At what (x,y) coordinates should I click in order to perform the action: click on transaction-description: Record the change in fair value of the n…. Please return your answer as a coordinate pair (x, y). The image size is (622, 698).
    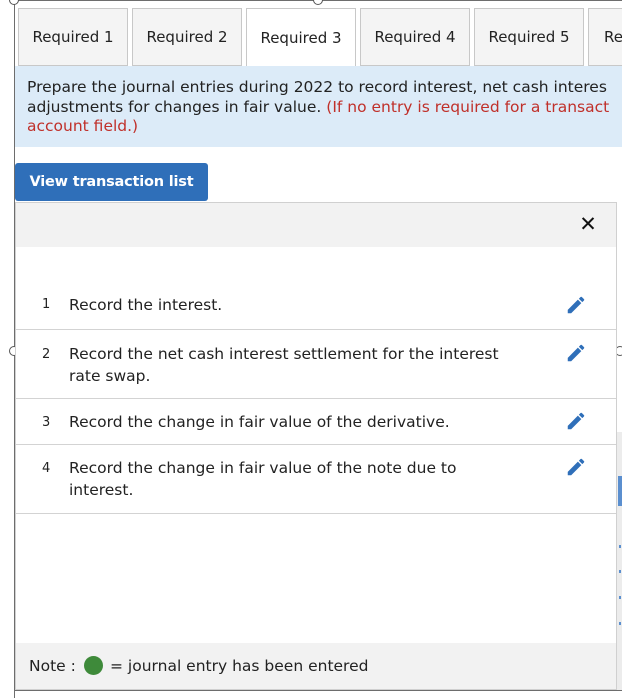
    Looking at the image, I should click on (263, 479).